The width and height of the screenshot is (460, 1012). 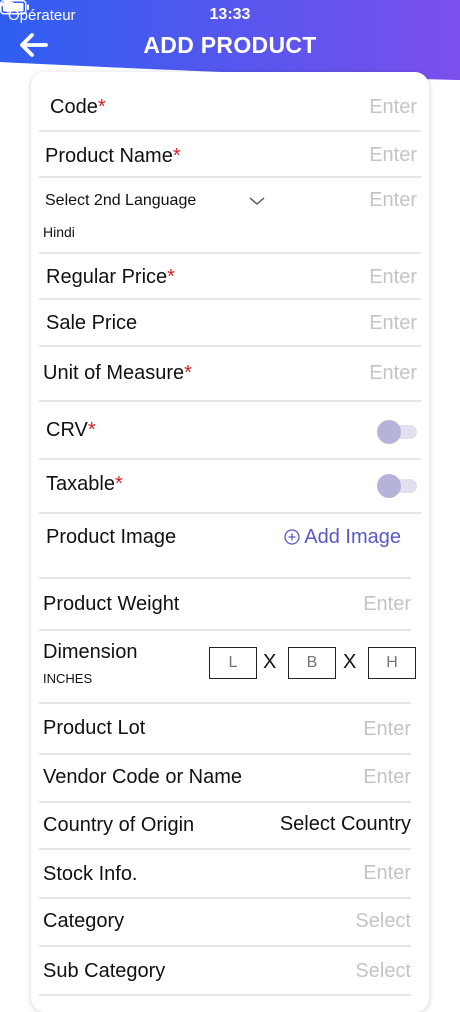 I want to click on sale-price-input, so click(x=357, y=323).